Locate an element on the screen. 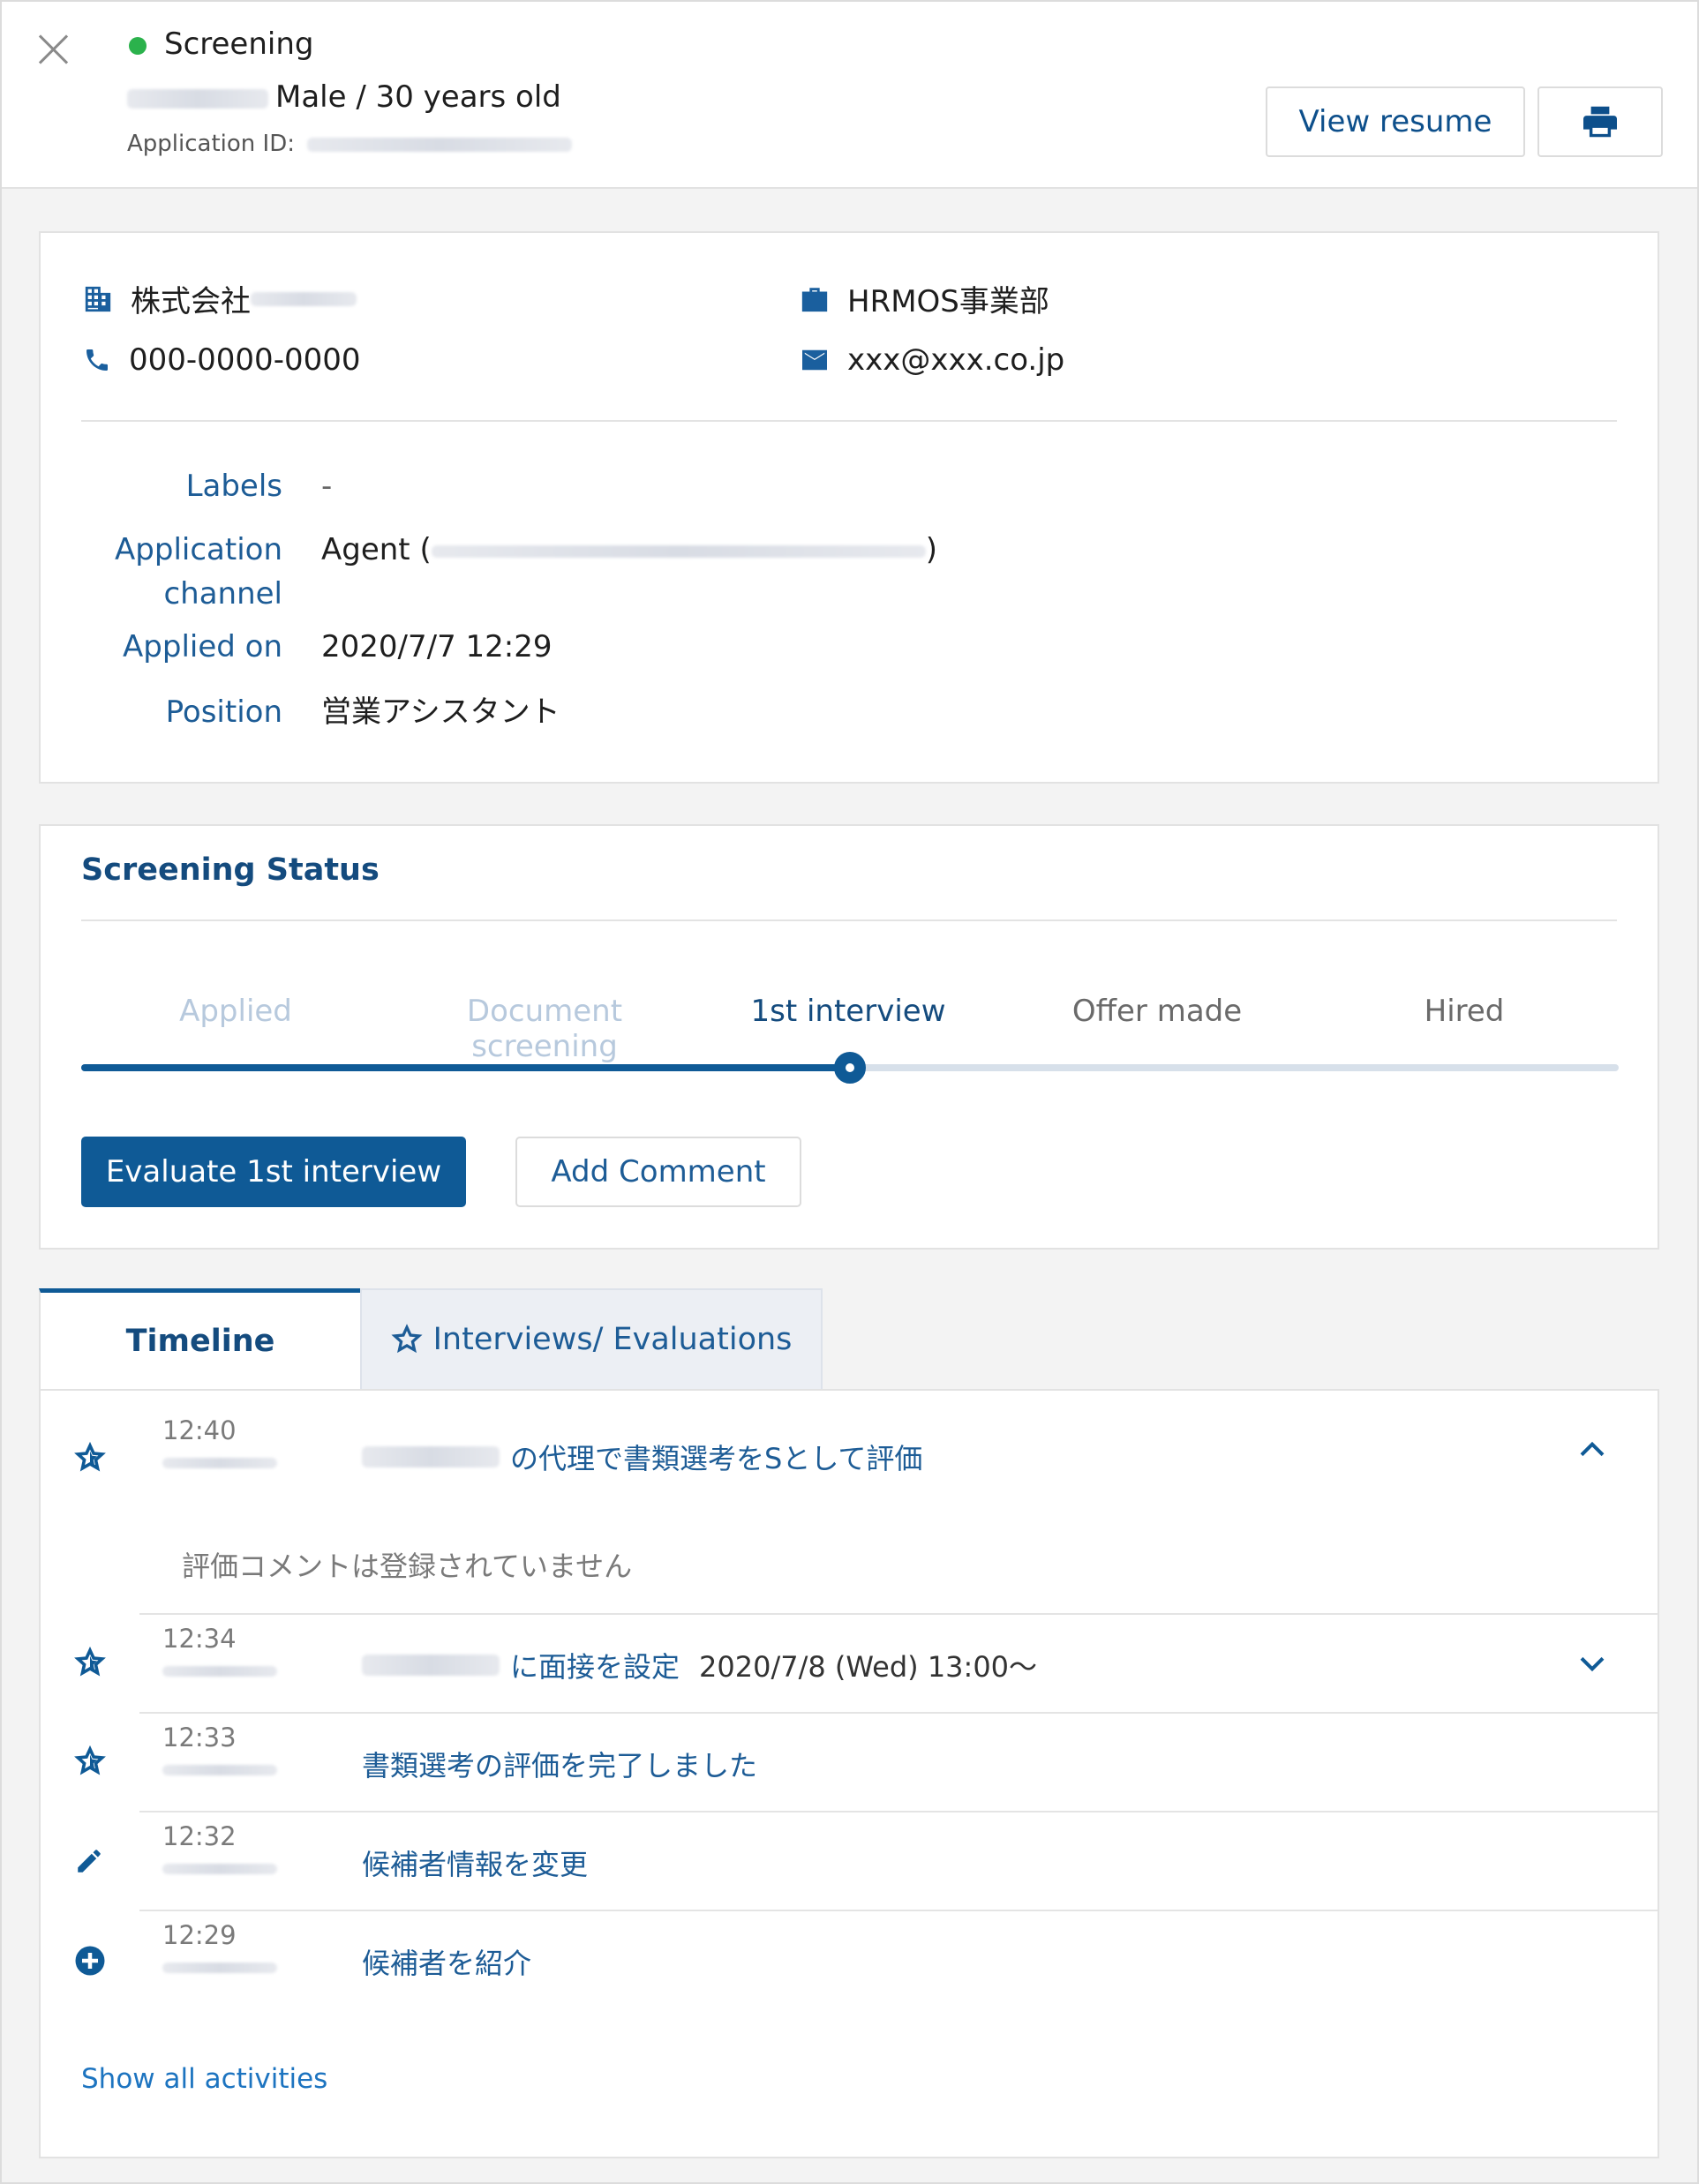 Image resolution: width=1699 pixels, height=2184 pixels. redacted-application-id is located at coordinates (440, 144).